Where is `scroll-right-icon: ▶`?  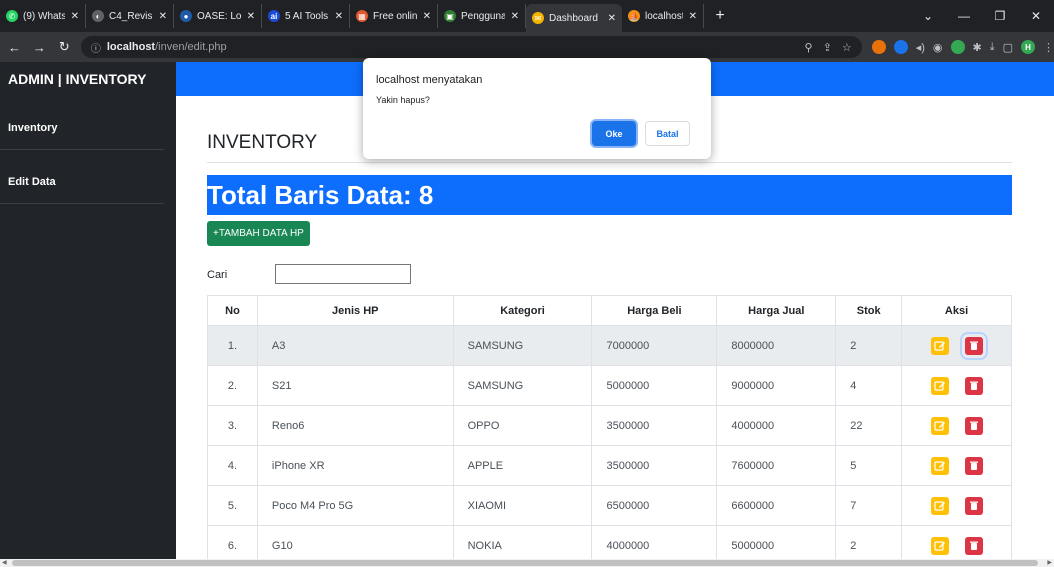 scroll-right-icon: ▶ is located at coordinates (1049, 562).